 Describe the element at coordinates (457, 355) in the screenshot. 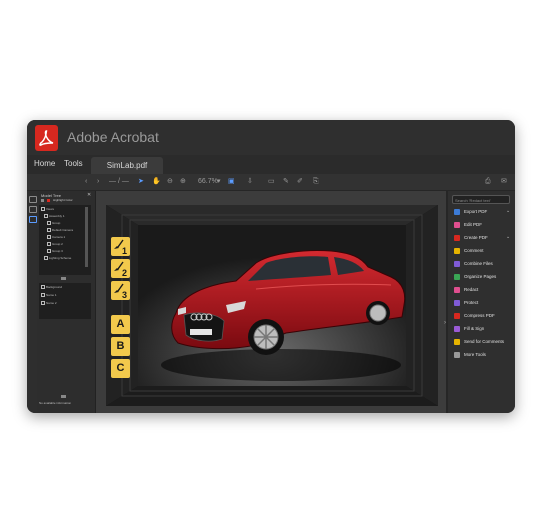

I see `more-tools-icon` at that location.